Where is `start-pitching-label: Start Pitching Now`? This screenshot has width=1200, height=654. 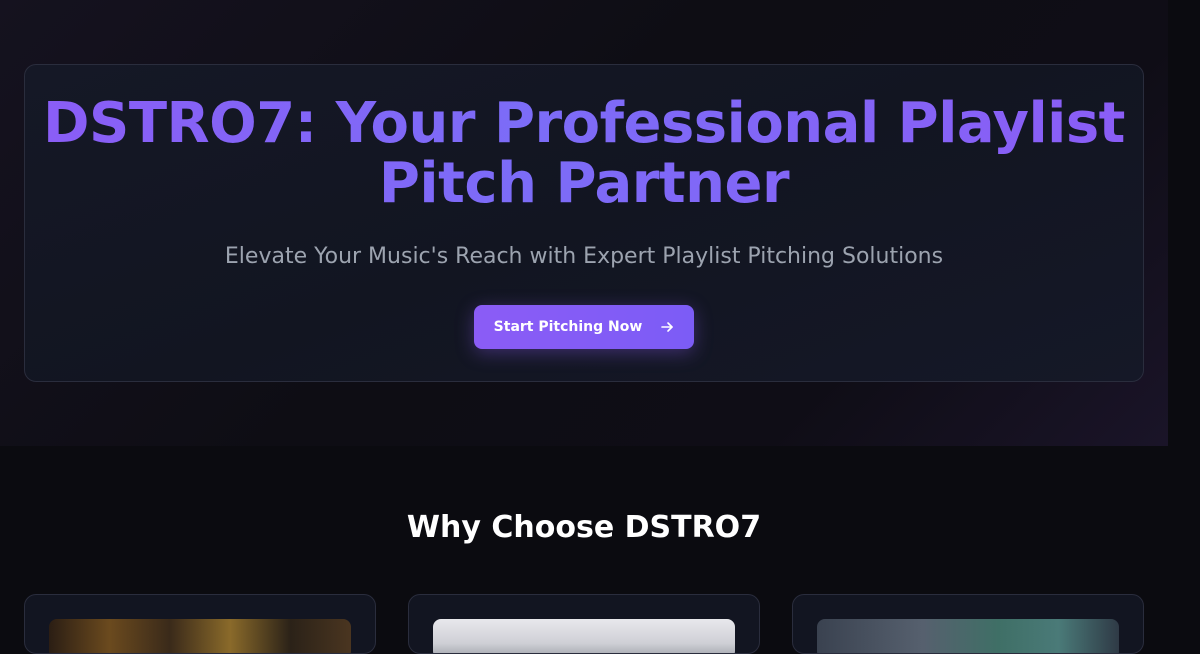 start-pitching-label: Start Pitching Now is located at coordinates (568, 327).